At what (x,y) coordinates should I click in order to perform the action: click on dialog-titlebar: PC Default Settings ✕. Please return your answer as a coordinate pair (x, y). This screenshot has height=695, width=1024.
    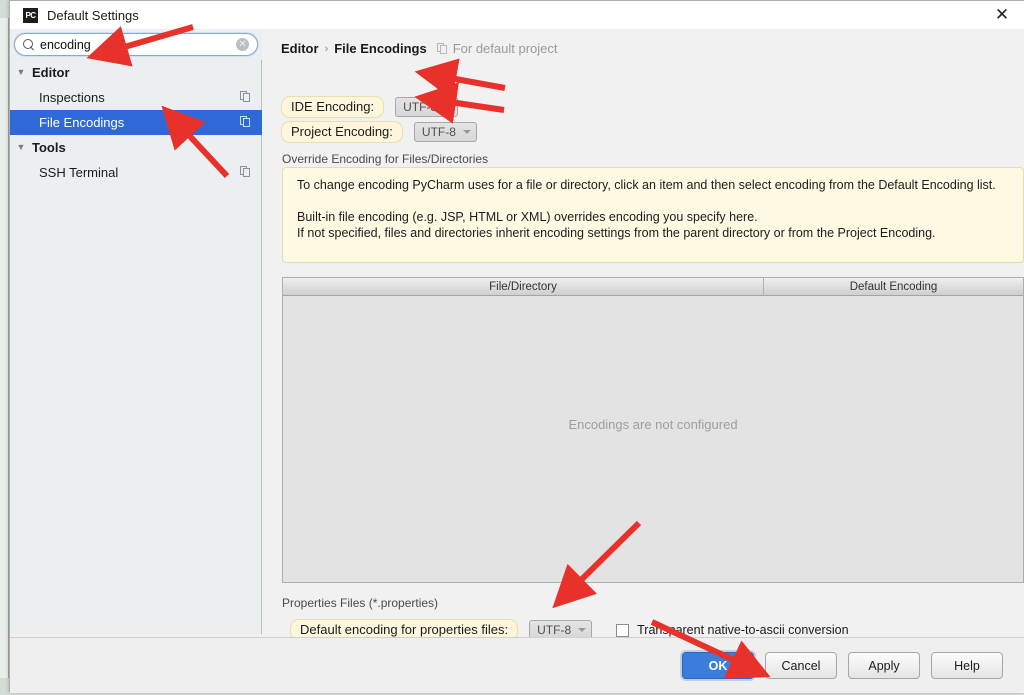
    Looking at the image, I should click on (517, 15).